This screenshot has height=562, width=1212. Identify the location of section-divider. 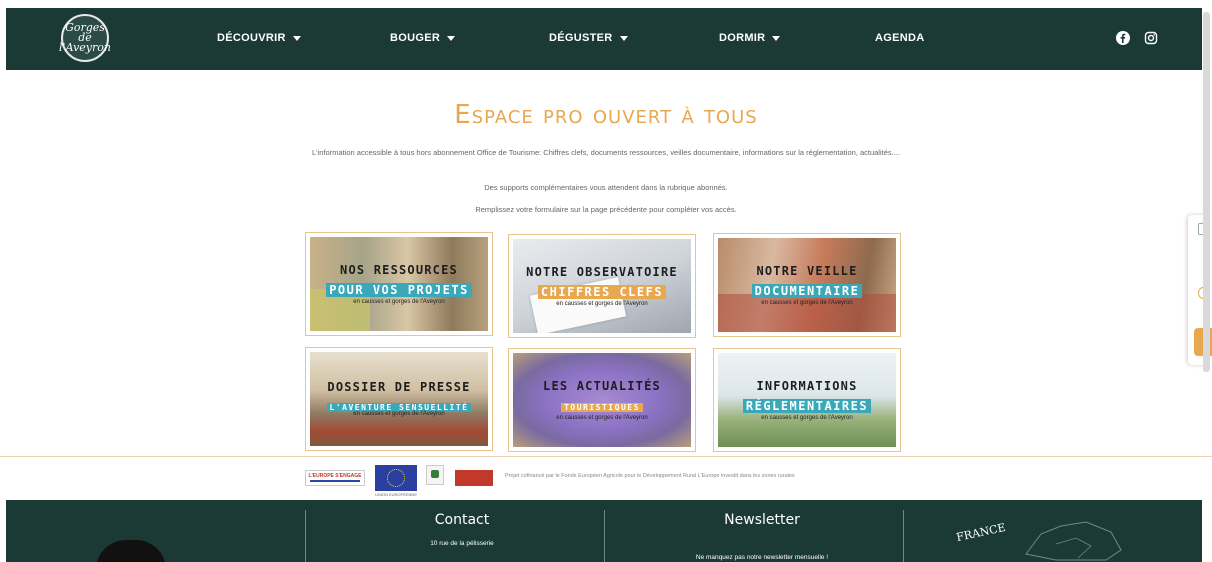
(606, 456).